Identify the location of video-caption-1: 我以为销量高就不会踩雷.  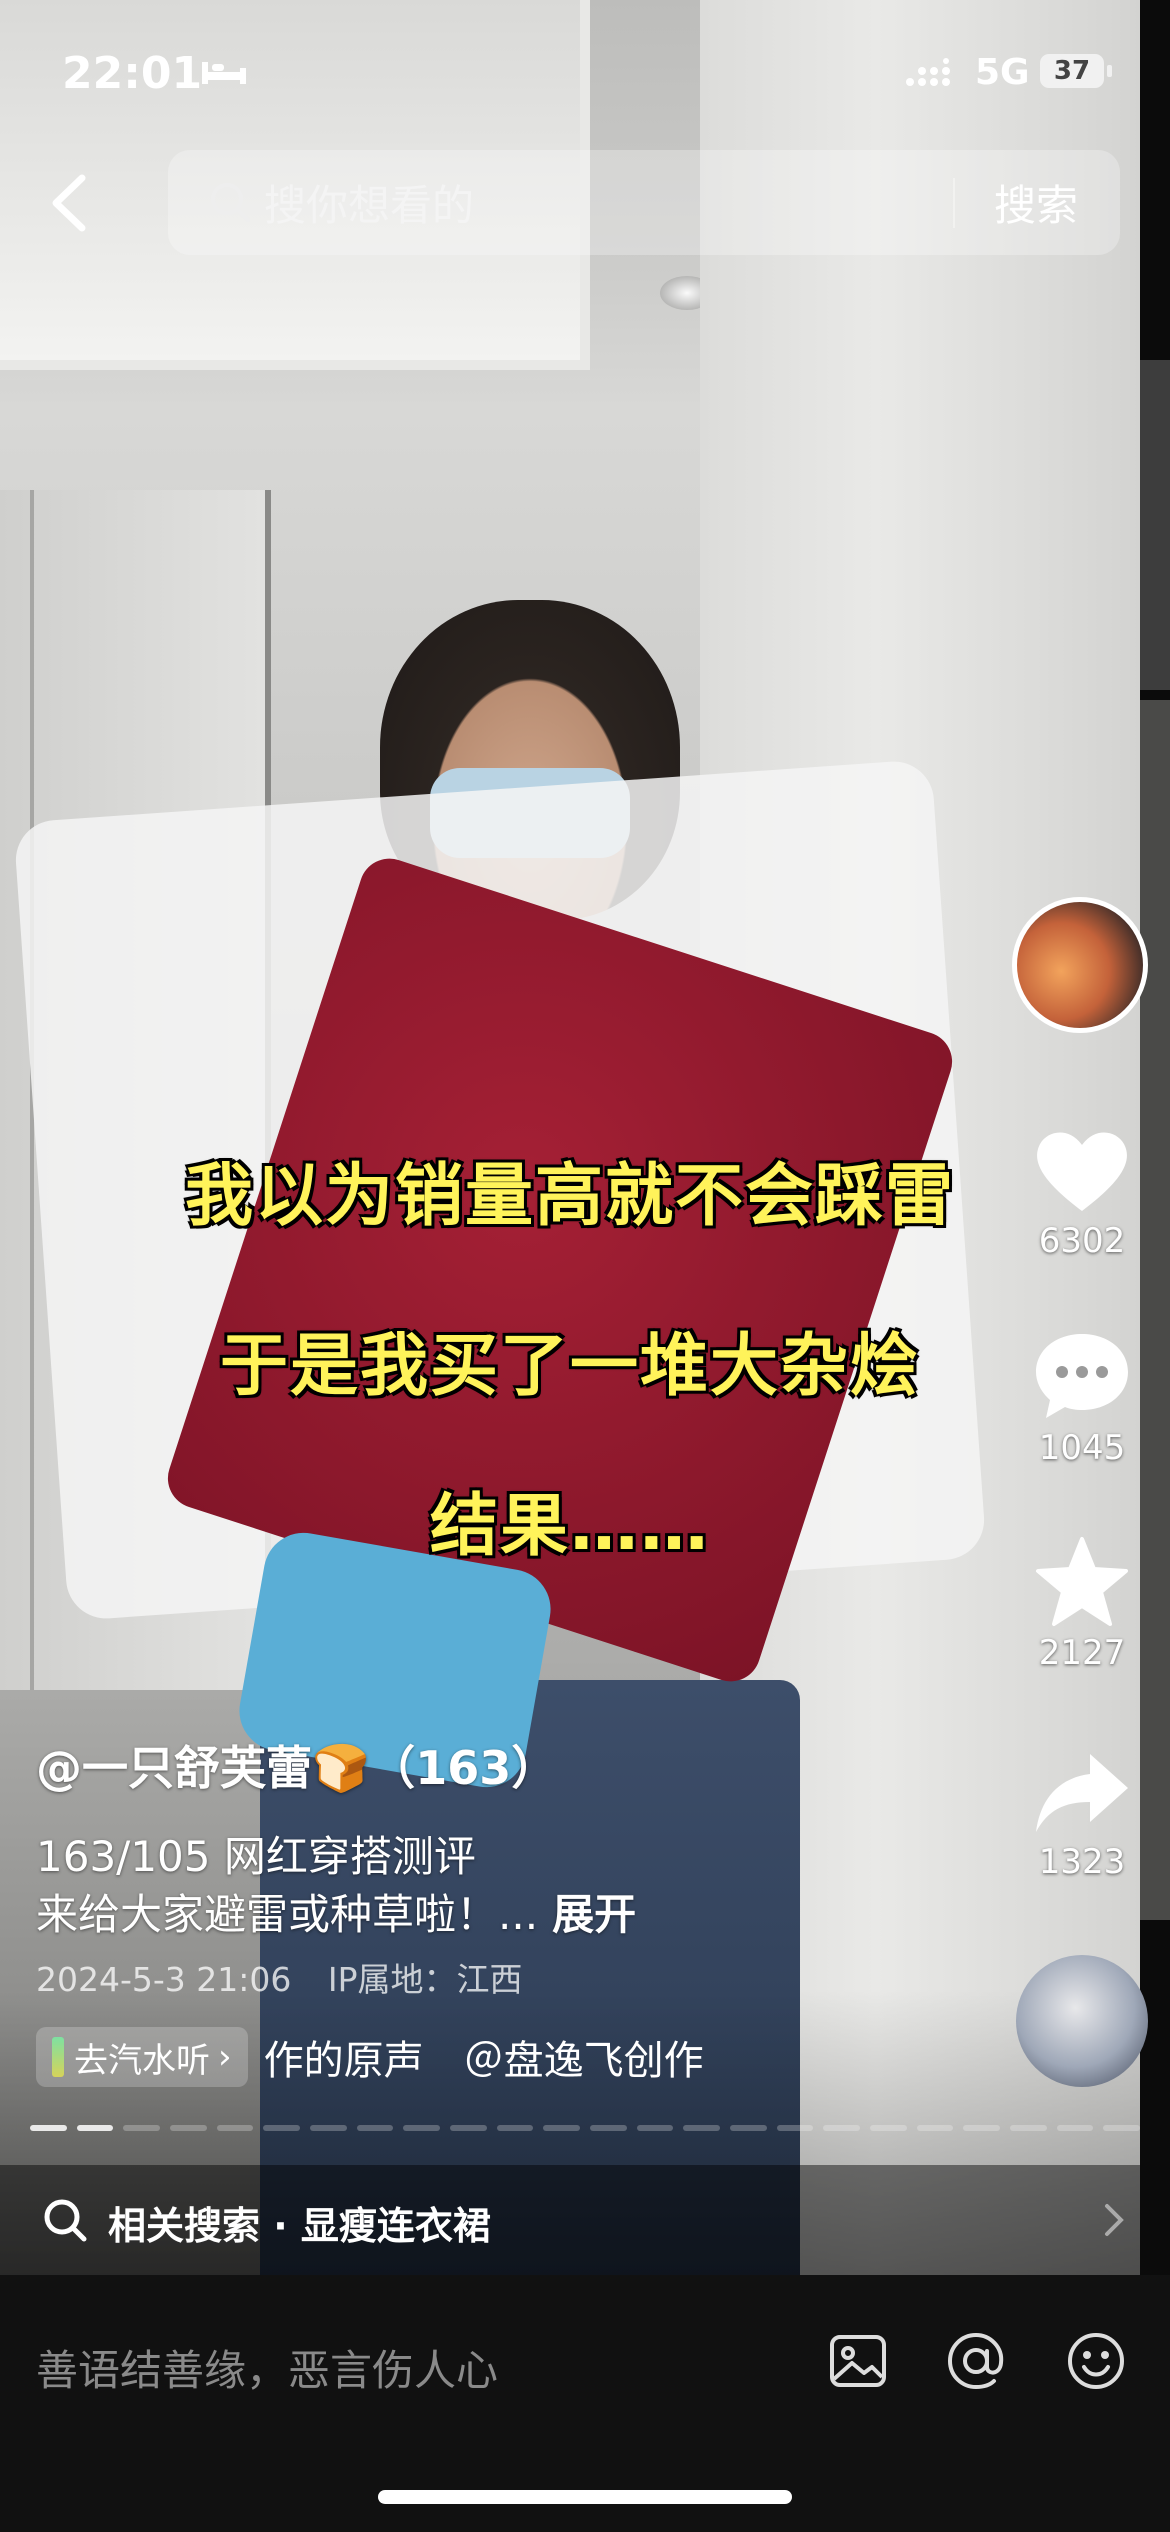
(569, 1196).